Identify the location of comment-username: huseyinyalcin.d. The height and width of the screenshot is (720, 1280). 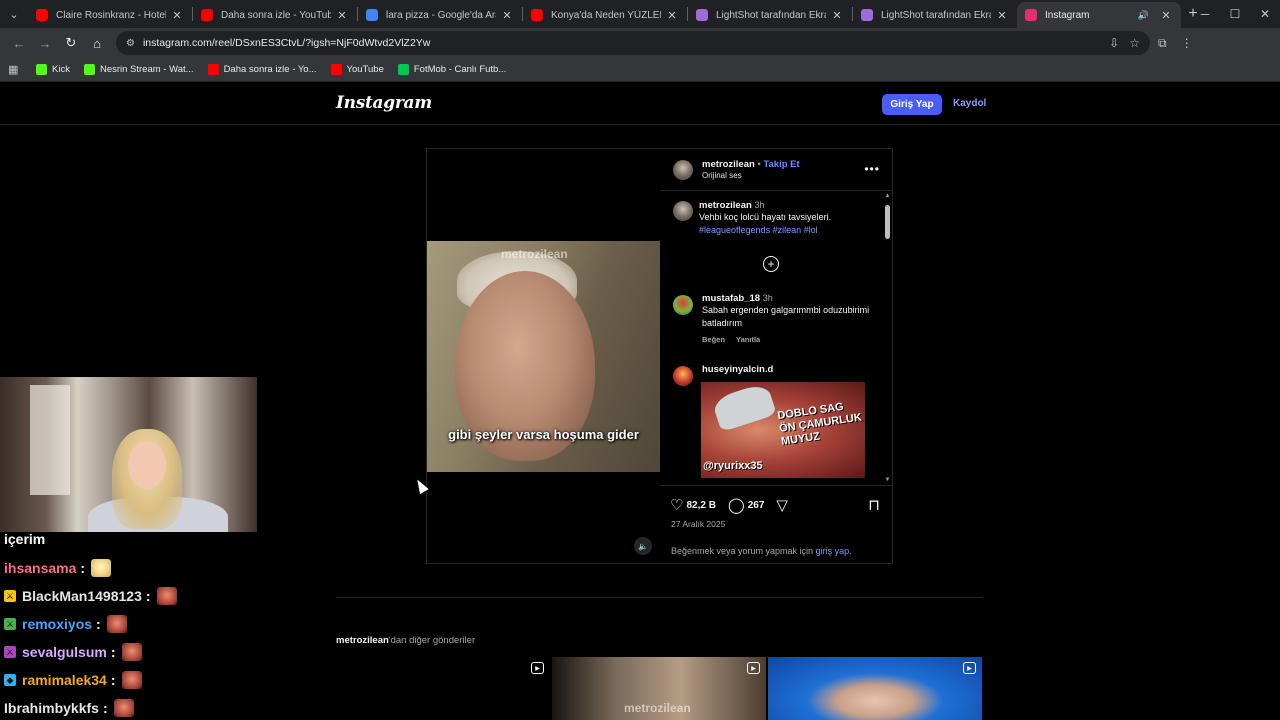
(737, 369).